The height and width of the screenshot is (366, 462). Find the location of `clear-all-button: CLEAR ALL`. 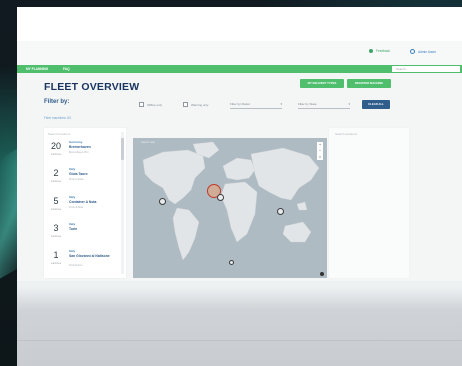

clear-all-button: CLEAR ALL is located at coordinates (376, 104).